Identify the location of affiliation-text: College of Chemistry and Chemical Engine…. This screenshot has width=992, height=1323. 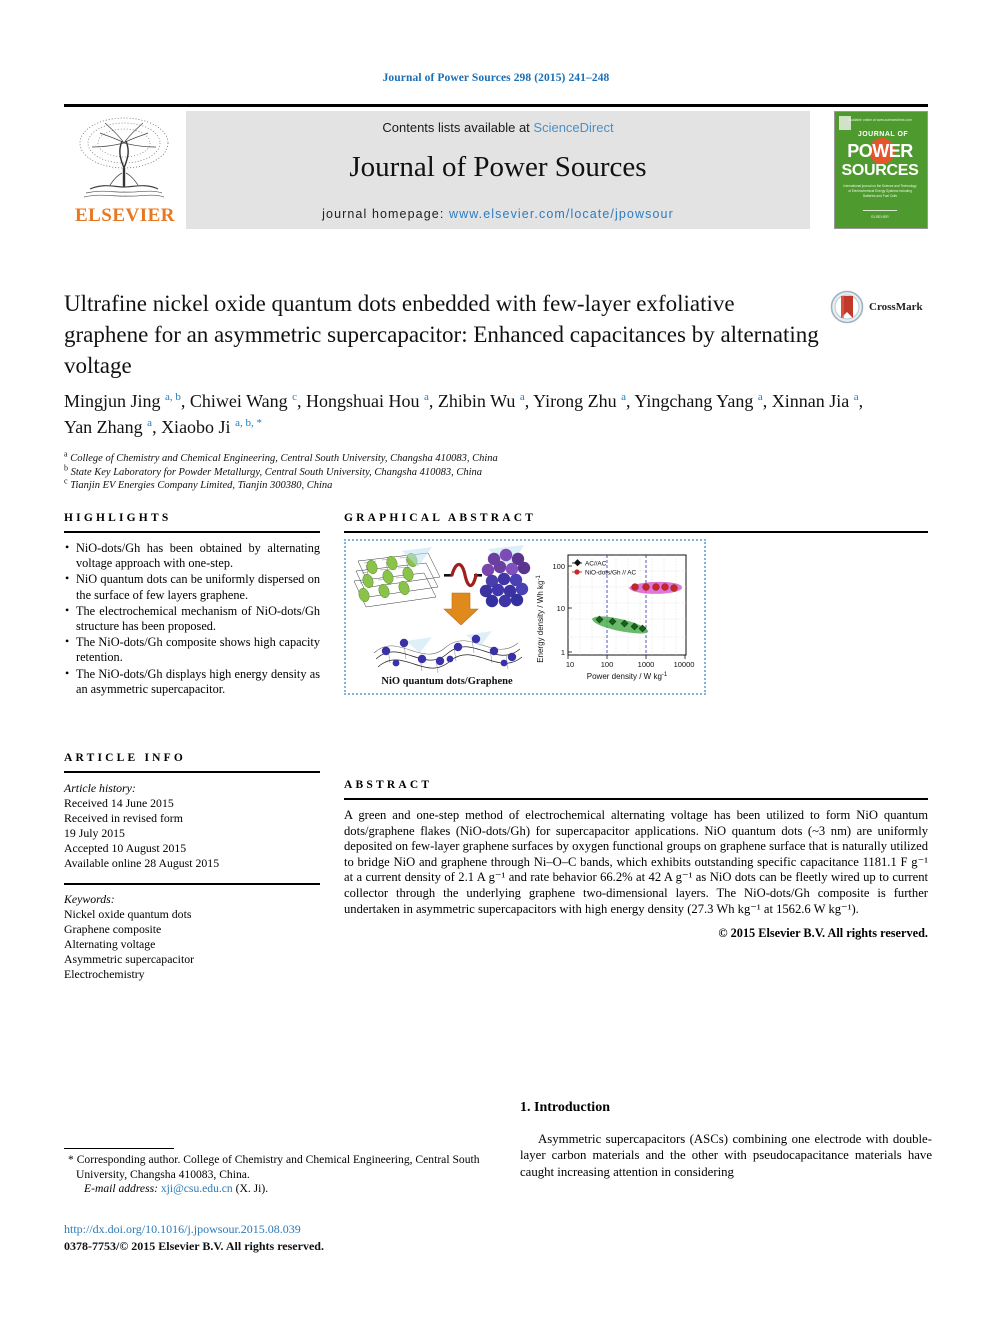
(284, 458).